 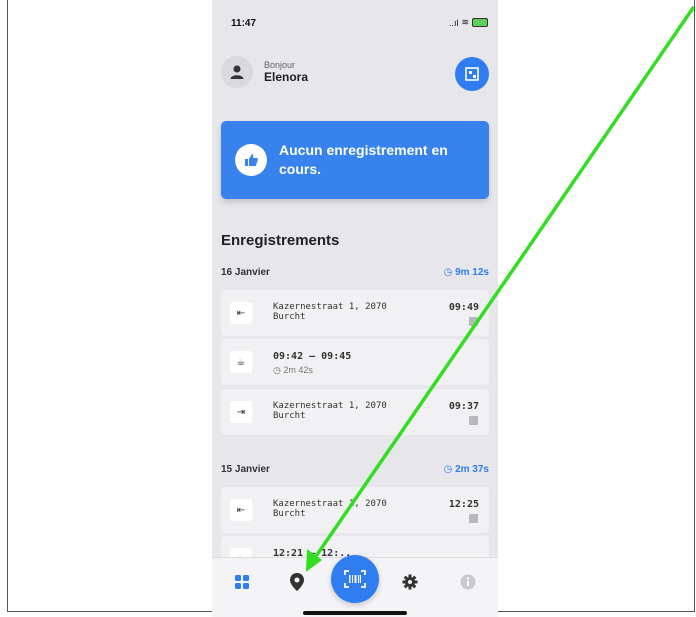 I want to click on user-icon, so click(x=237, y=72).